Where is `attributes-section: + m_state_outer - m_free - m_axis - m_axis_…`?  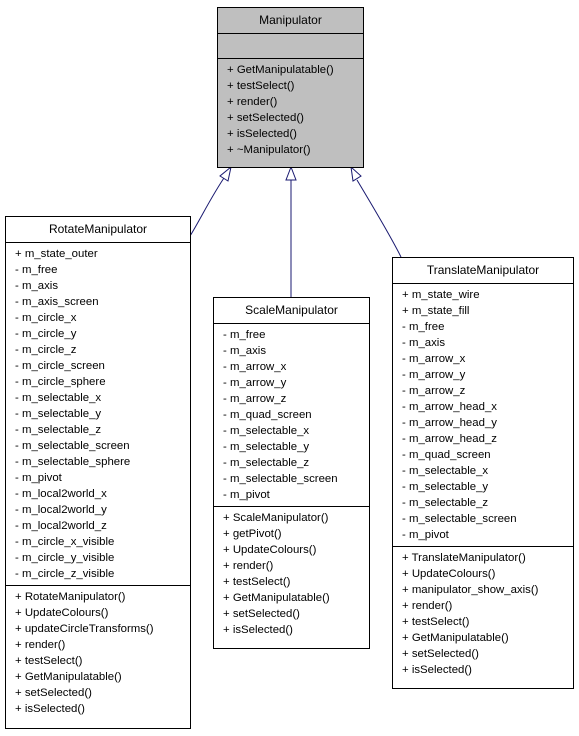 attributes-section: + m_state_outer - m_free - m_axis - m_axis_… is located at coordinates (98, 414).